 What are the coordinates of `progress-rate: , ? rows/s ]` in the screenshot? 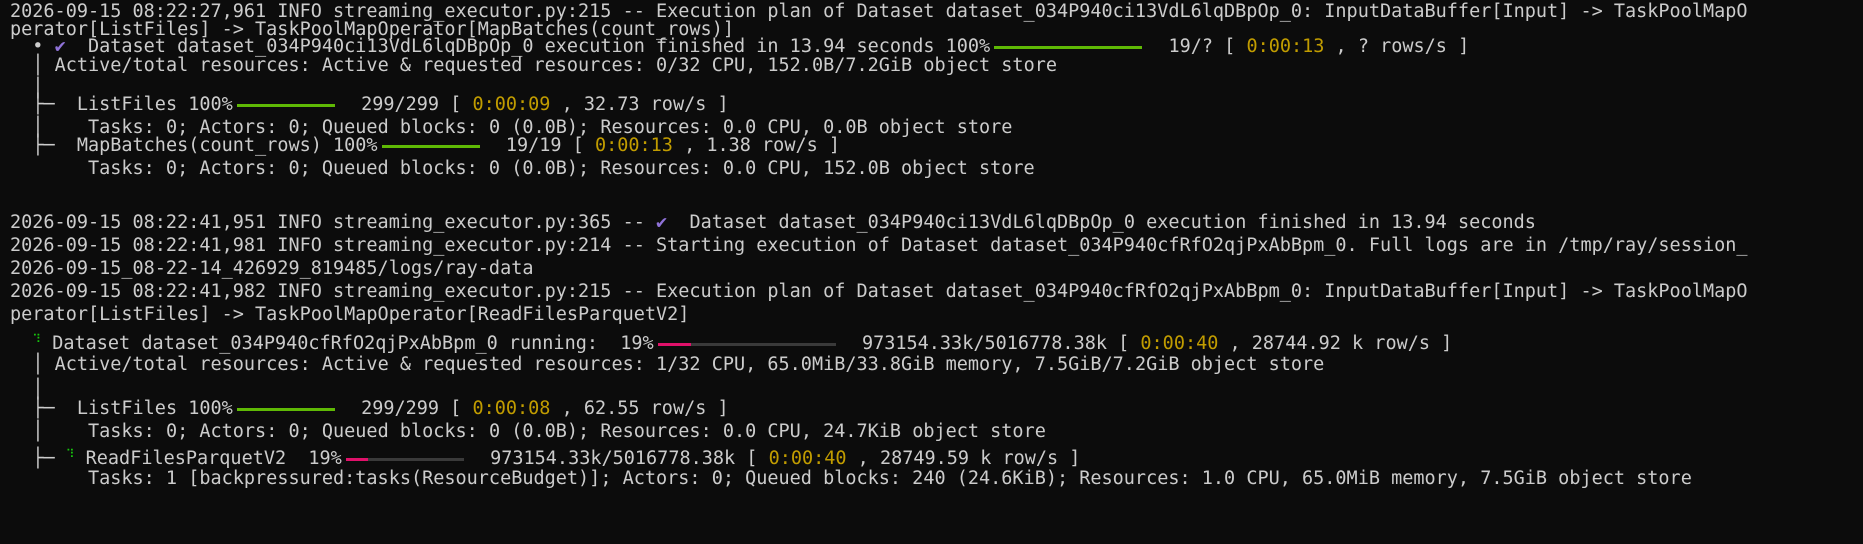 It's located at (1402, 46).